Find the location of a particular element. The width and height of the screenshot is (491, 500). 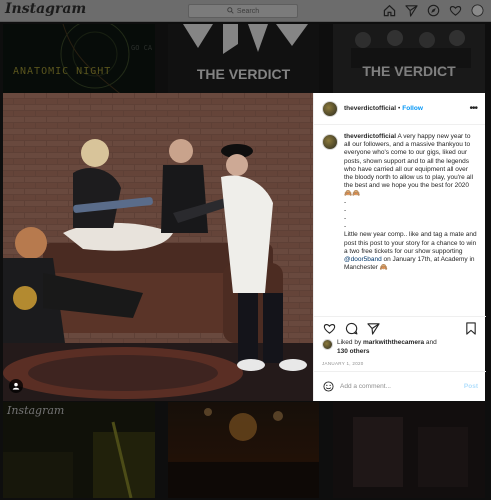

author-username: theverdictofficial is located at coordinates (370, 108).